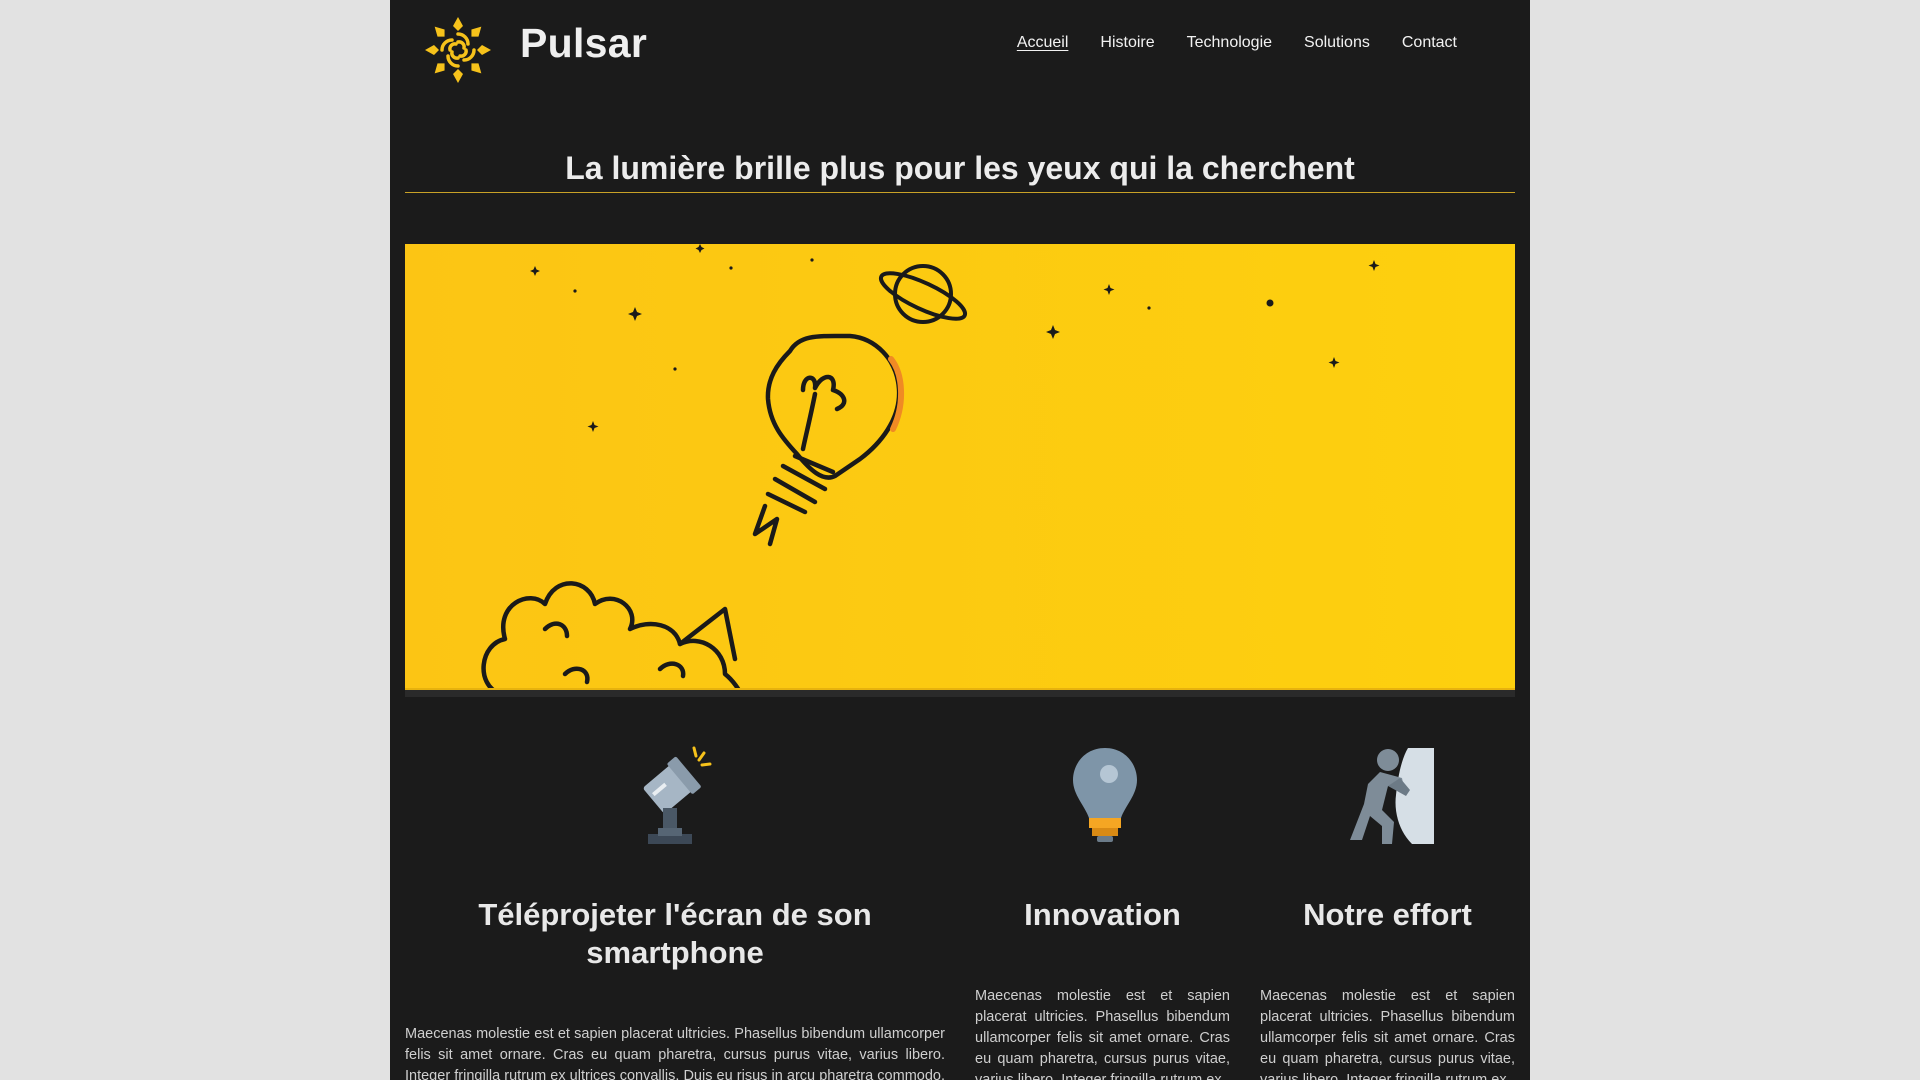 Image resolution: width=1920 pixels, height=1080 pixels. I want to click on nav-item-solutions: Solutions, so click(1337, 43).